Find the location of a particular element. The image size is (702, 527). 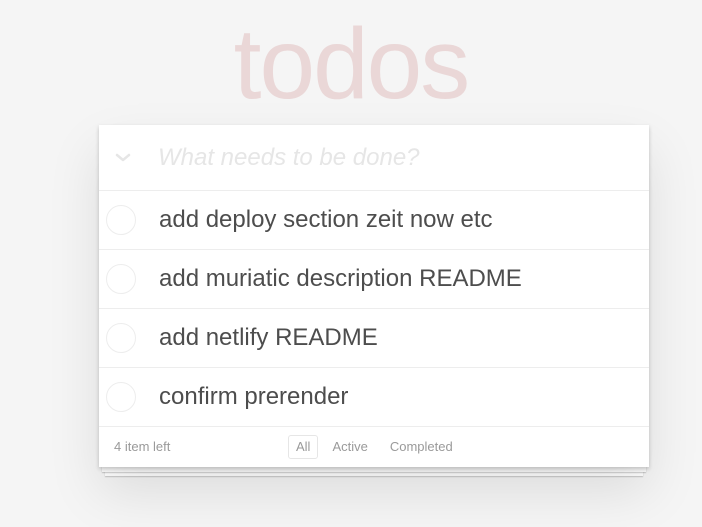

filters: All Active Completed is located at coordinates (374, 447).